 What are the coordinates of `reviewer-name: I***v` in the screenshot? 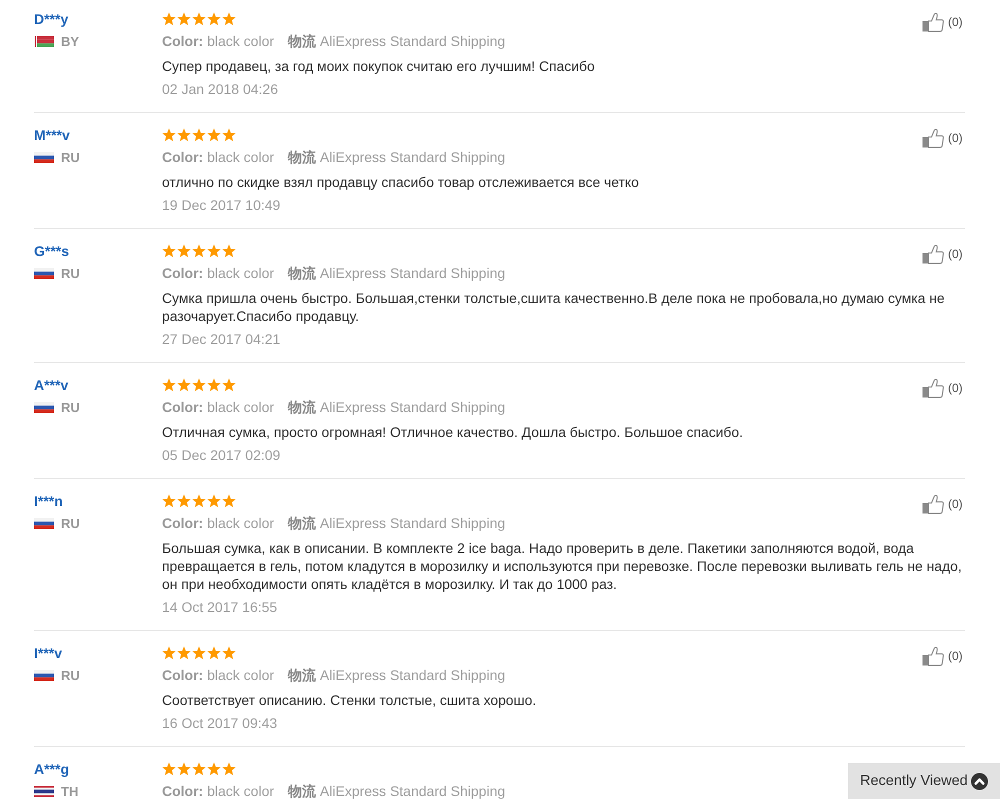 It's located at (48, 653).